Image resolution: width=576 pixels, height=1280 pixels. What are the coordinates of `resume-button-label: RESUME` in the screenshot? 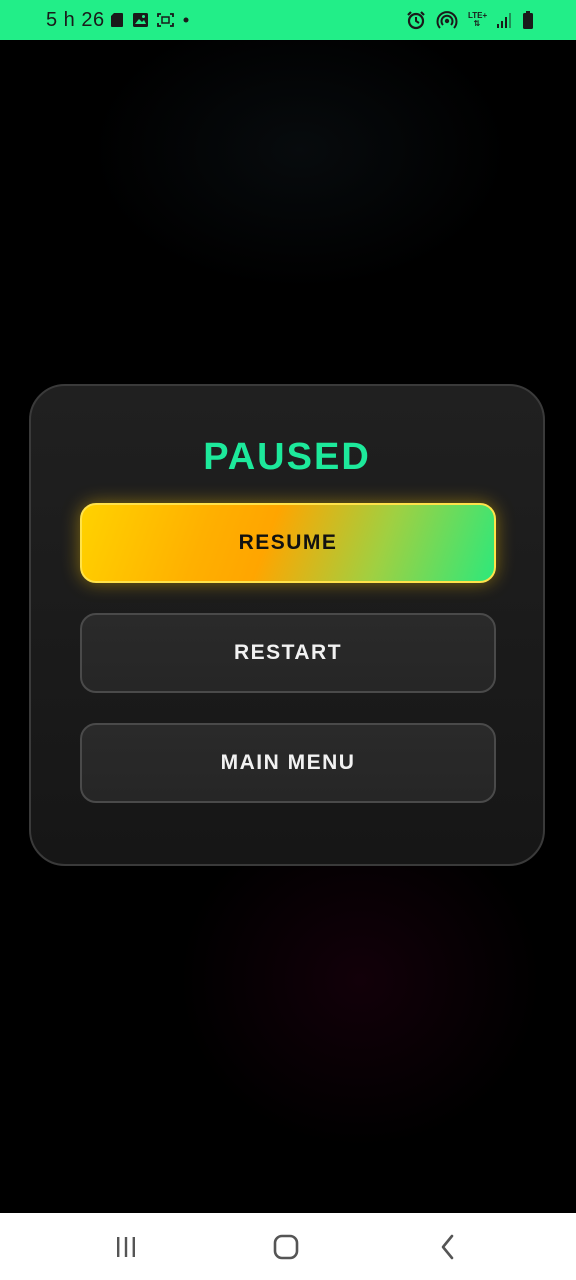 It's located at (288, 542).